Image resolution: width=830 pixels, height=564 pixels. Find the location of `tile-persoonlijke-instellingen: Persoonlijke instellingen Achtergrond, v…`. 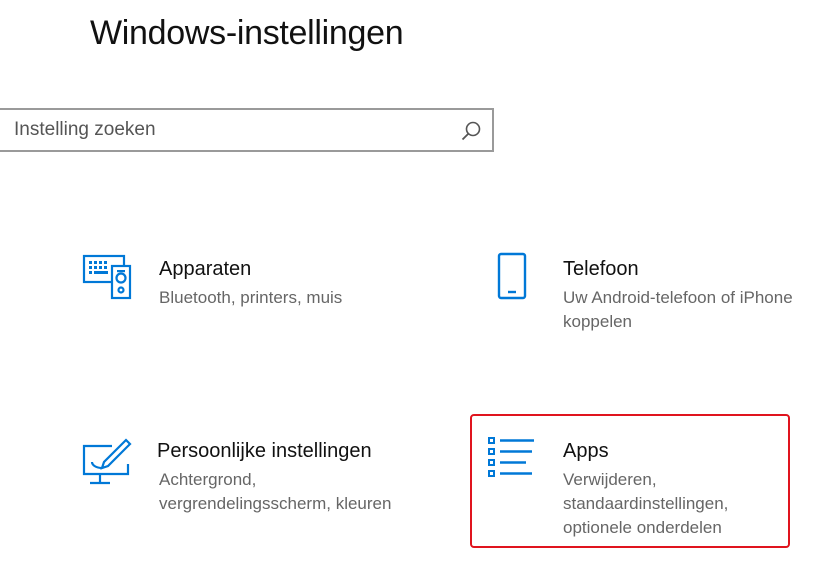

tile-persoonlijke-instellingen: Persoonlijke instellingen Achtergrond, v… is located at coordinates (243, 485).